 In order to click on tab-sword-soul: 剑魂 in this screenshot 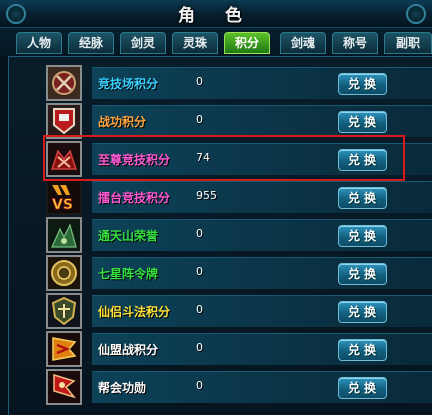, I will do `click(303, 43)`.